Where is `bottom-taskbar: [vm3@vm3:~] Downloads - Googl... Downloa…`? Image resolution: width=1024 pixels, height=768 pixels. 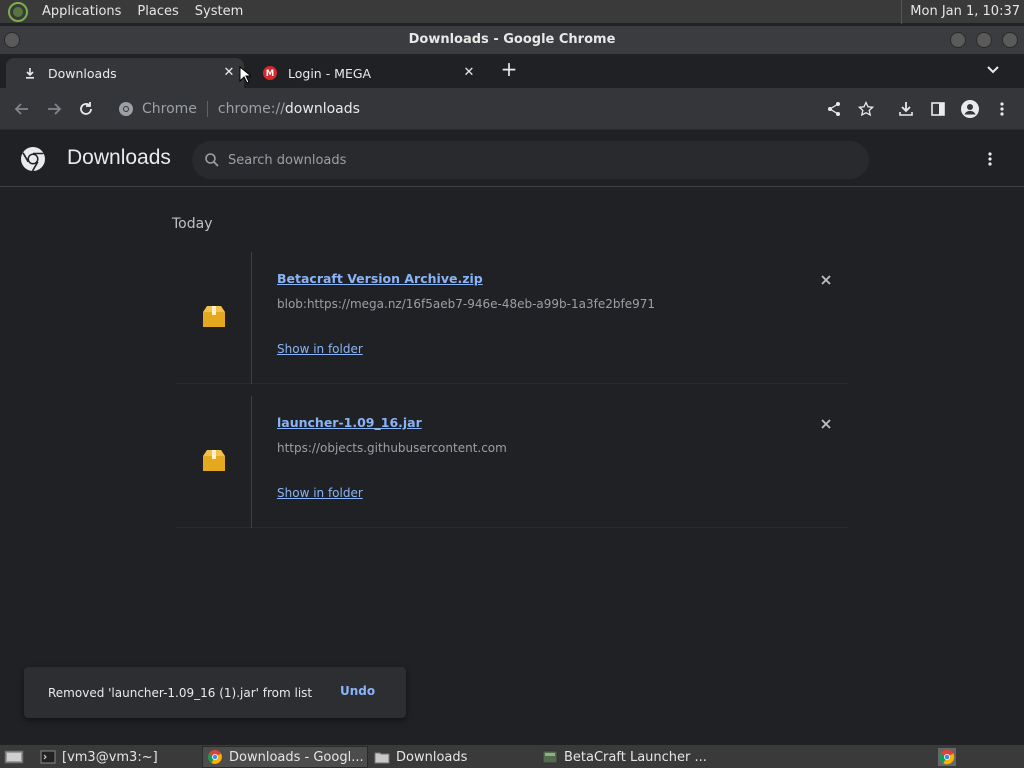 bottom-taskbar: [vm3@vm3:~] Downloads - Googl... Downloa… is located at coordinates (512, 756).